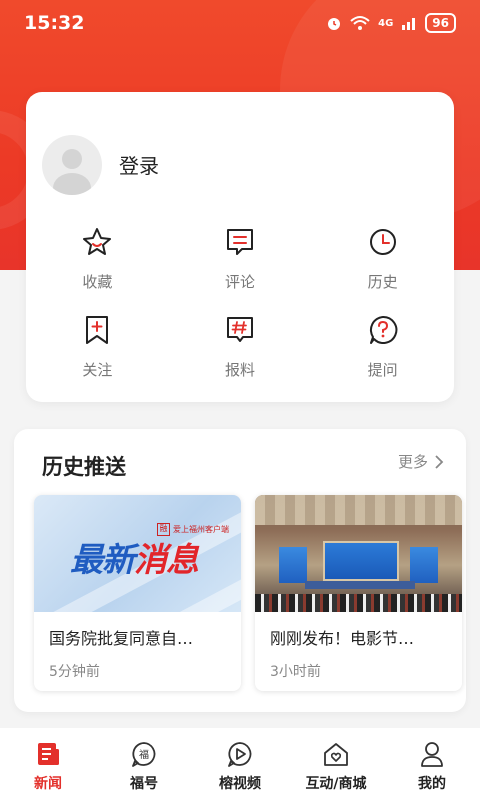  I want to click on tab-label: 我的, so click(432, 784).